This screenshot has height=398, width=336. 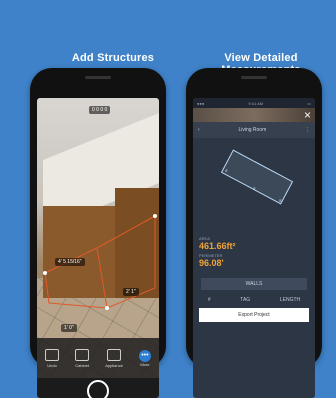 What do you see at coordinates (131, 292) in the screenshot?
I see `measurement-label-height: 2' 1"` at bounding box center [131, 292].